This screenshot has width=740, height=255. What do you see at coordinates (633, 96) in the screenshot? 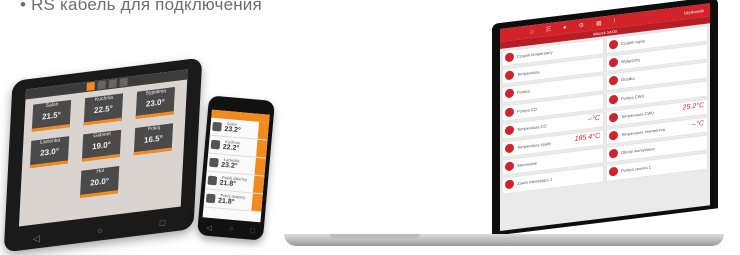
I see `module-label: Pompa CWU` at bounding box center [633, 96].